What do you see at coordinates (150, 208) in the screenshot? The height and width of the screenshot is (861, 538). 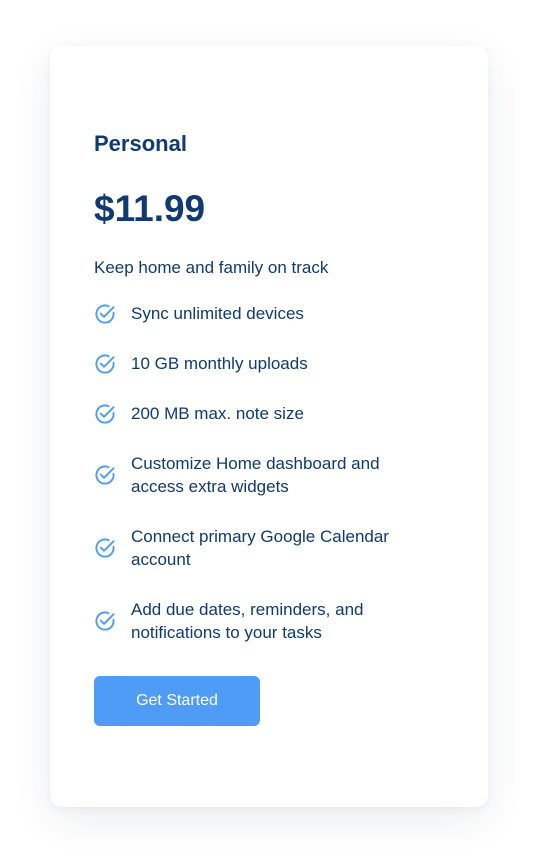 I see `plan-price: $11.99` at bounding box center [150, 208].